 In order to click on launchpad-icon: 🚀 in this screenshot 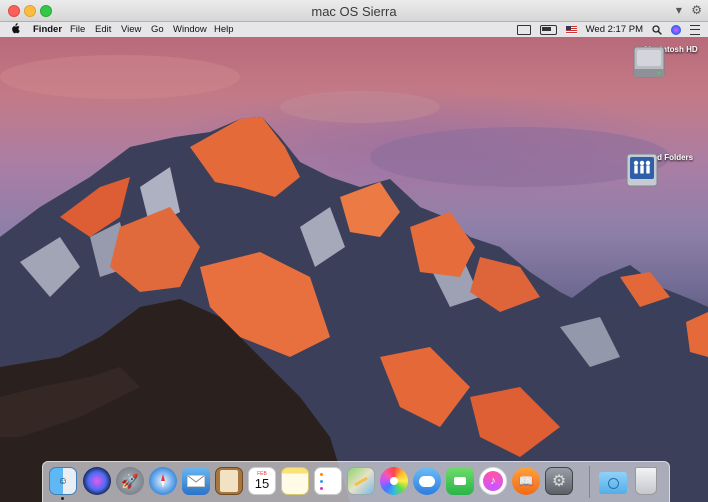, I will do `click(130, 481)`.